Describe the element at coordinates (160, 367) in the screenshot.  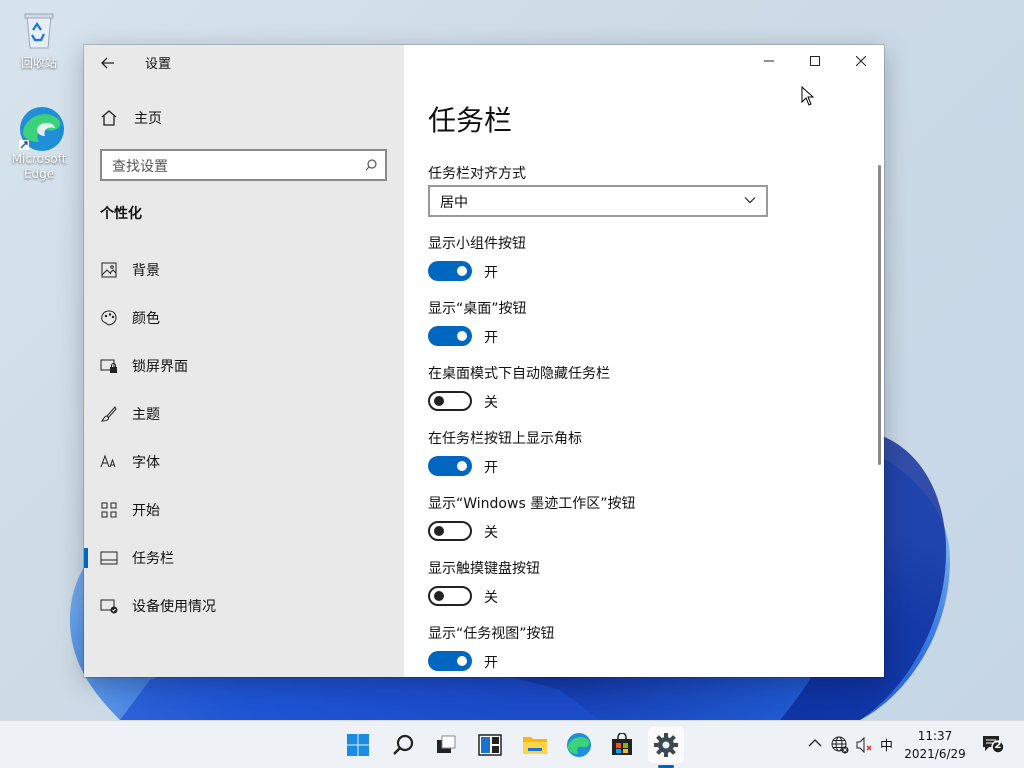
I see `sidebar-item-label: 锁屏界面` at that location.